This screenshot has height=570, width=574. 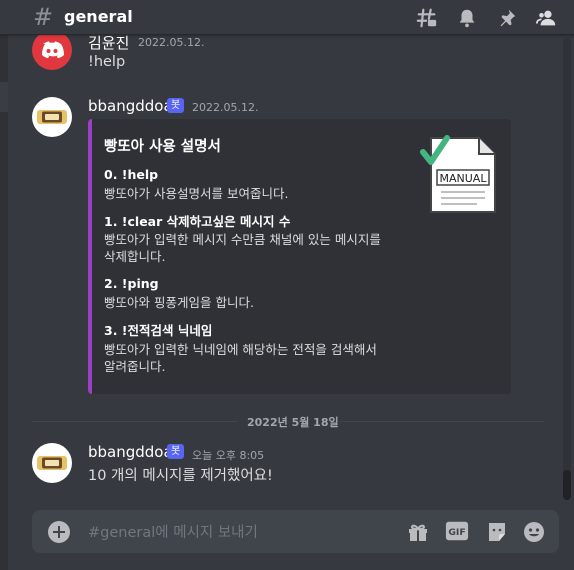 I want to click on manual-label: MANUAL, so click(x=464, y=178).